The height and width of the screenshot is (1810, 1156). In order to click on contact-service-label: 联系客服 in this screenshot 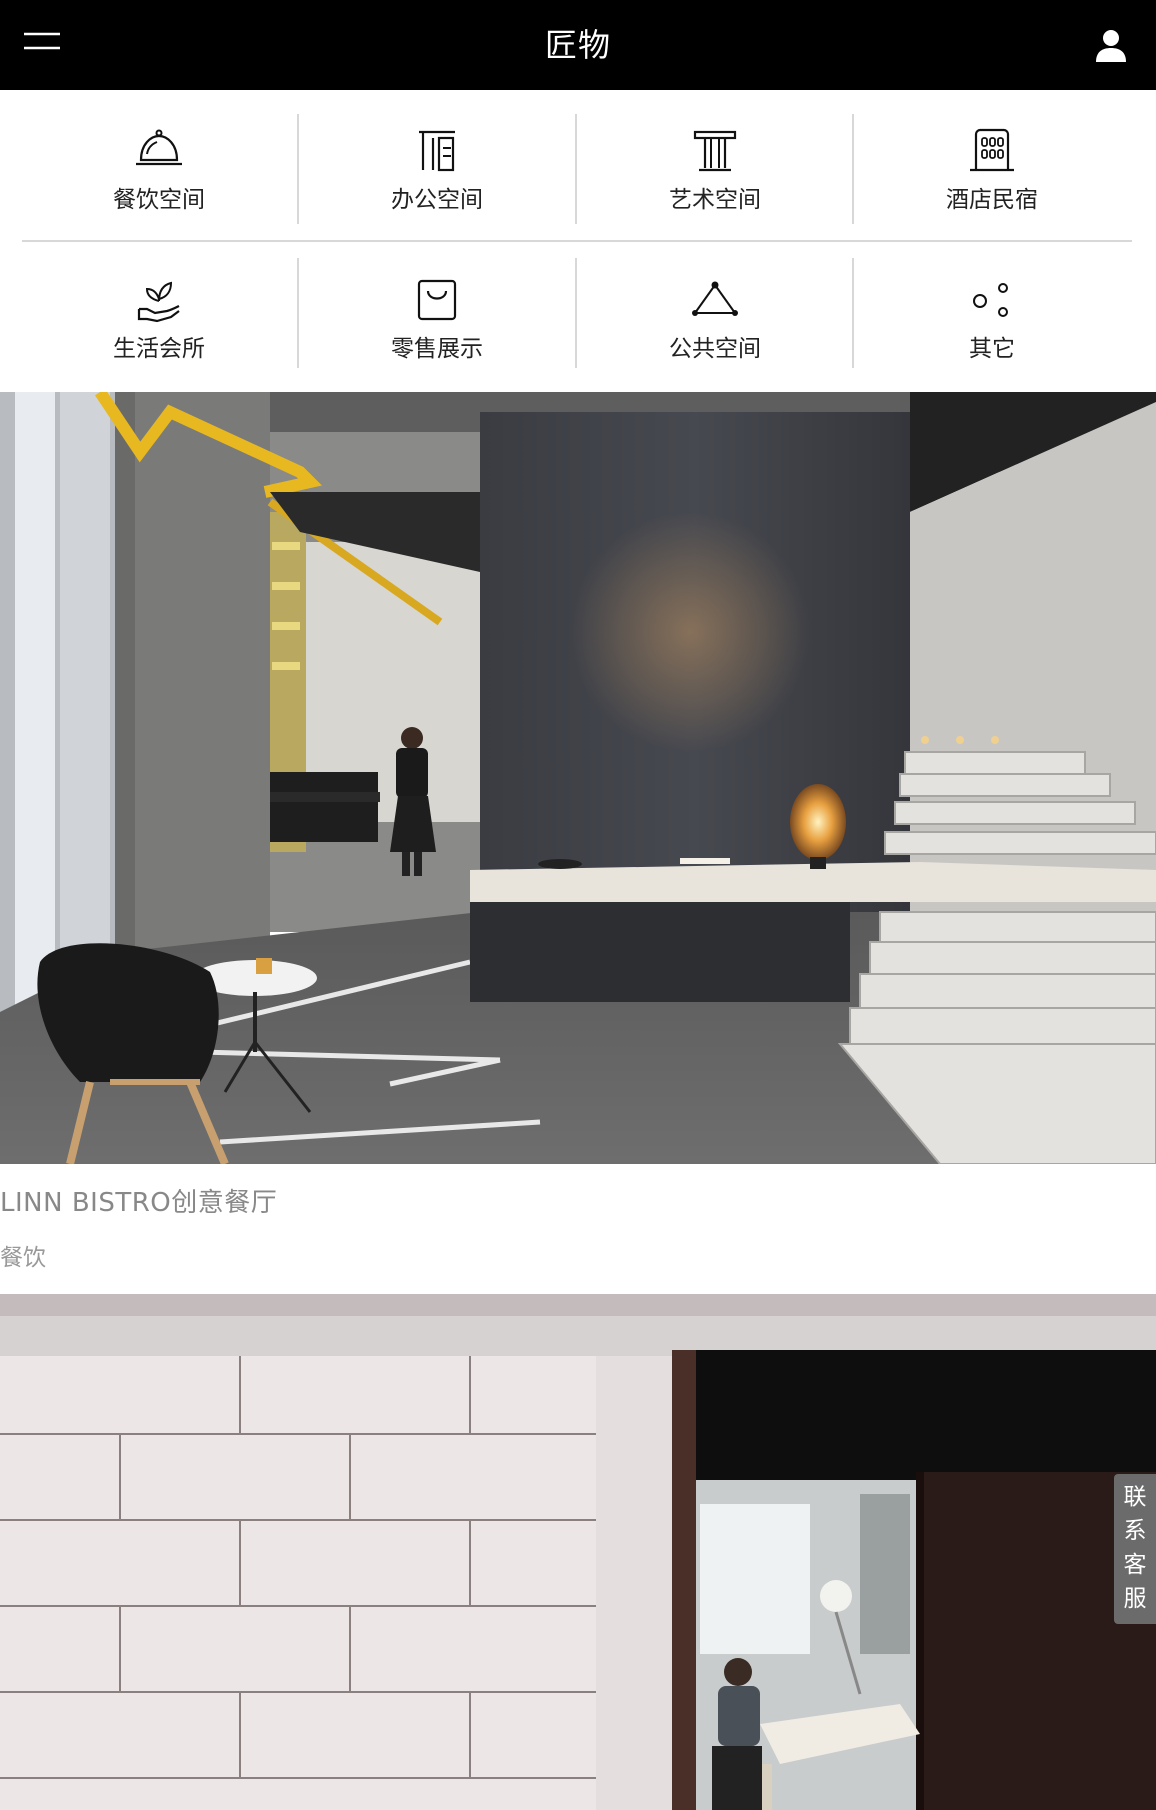, I will do `click(1135, 1548)`.